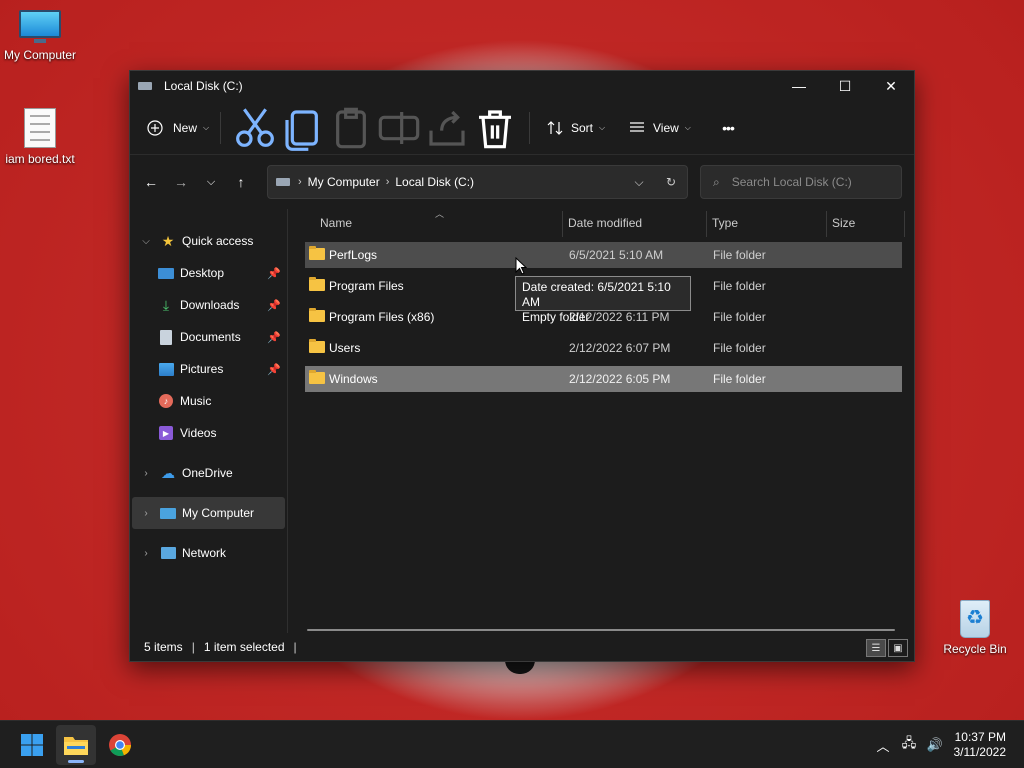 Image resolution: width=1024 pixels, height=768 pixels. Describe the element at coordinates (935, 745) in the screenshot. I see `volume-button: 🔊` at that location.